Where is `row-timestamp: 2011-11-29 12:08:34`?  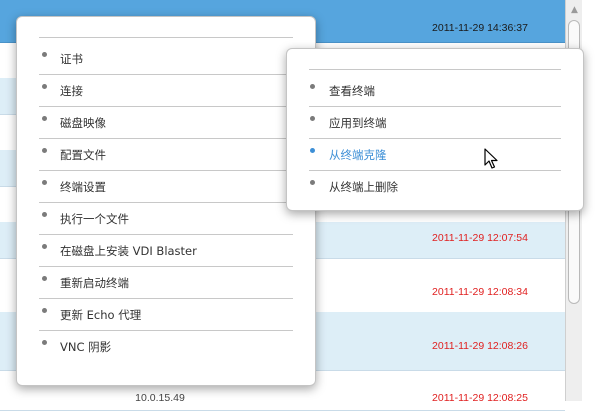
row-timestamp: 2011-11-29 12:08:34 is located at coordinates (480, 292).